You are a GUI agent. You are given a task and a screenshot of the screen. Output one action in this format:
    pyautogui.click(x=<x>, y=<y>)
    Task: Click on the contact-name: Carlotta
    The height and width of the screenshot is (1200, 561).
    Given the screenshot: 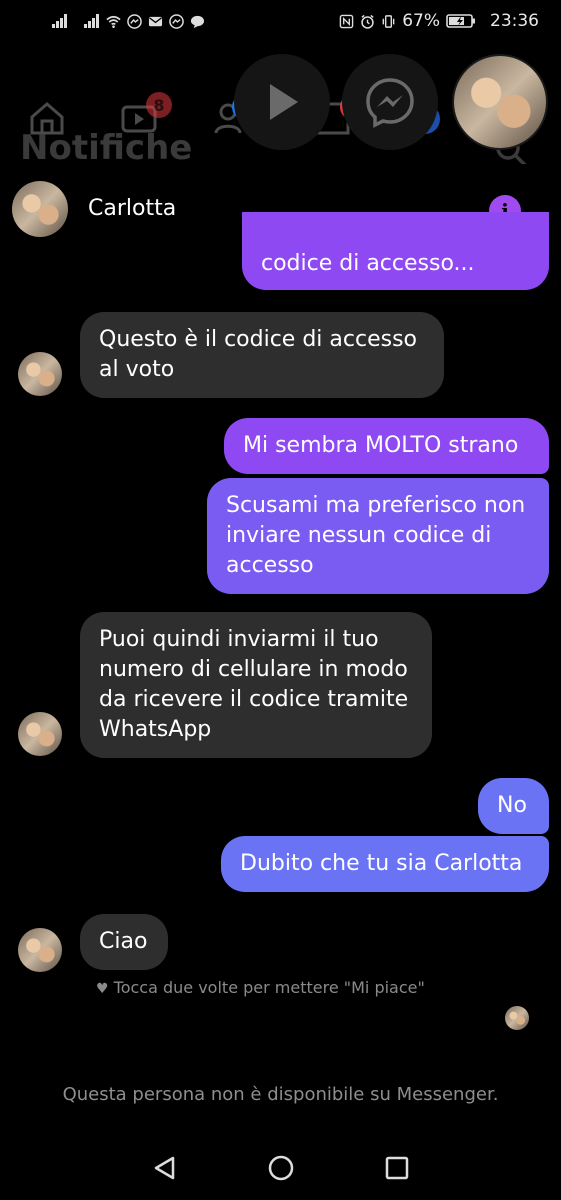 What is the action you would take?
    pyautogui.click(x=132, y=208)
    